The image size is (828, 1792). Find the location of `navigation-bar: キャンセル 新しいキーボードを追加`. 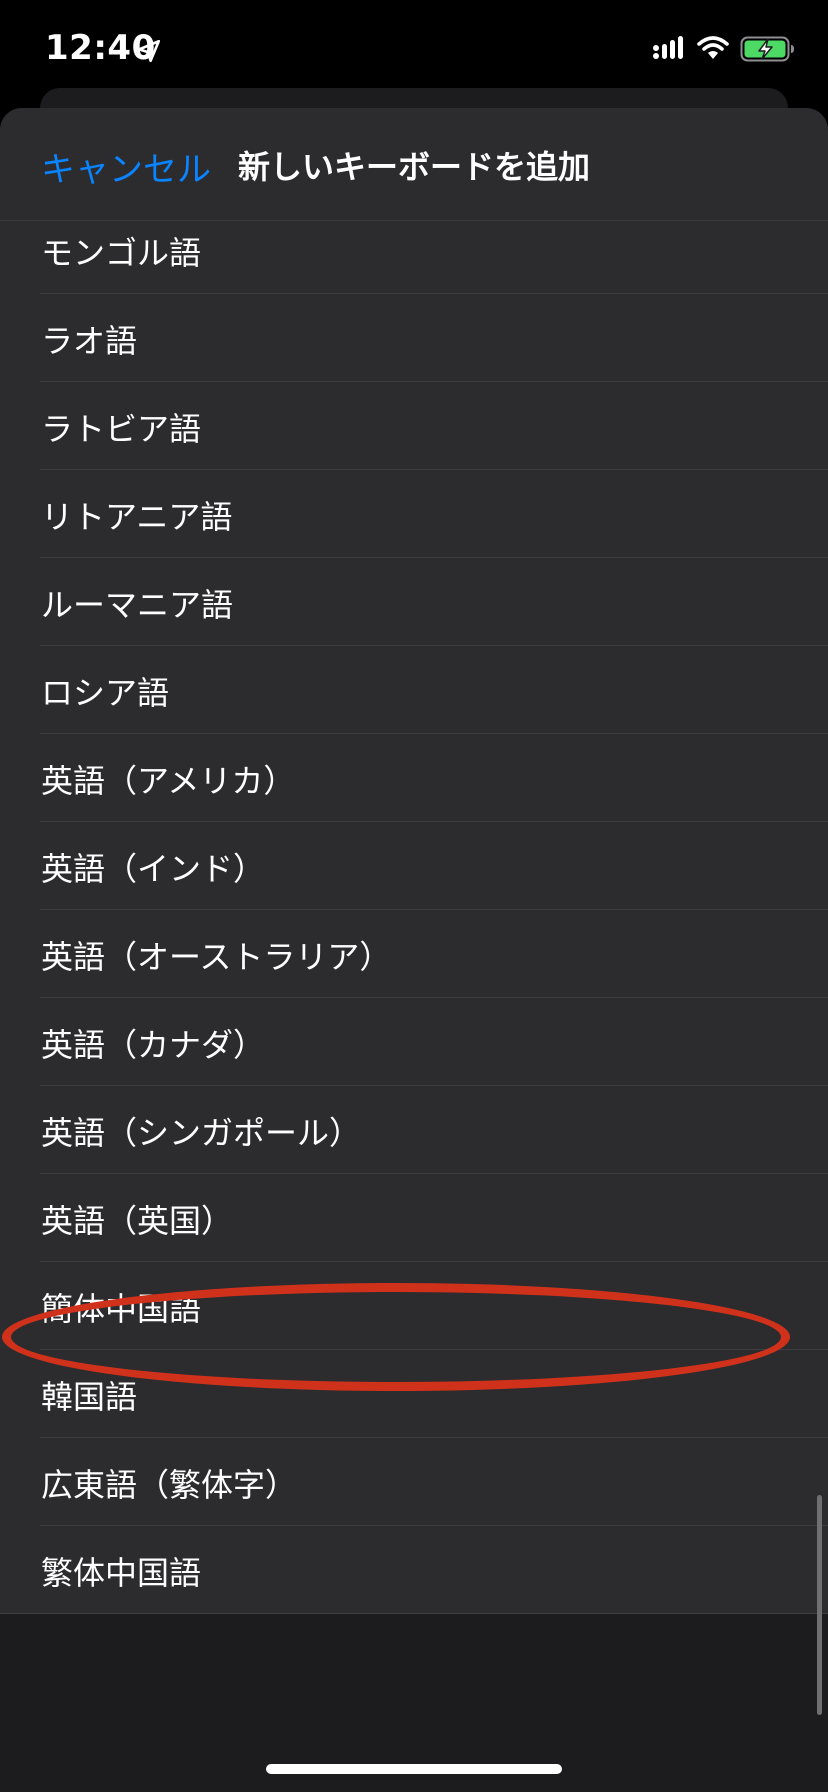

navigation-bar: キャンセル 新しいキーボードを追加 is located at coordinates (414, 164).